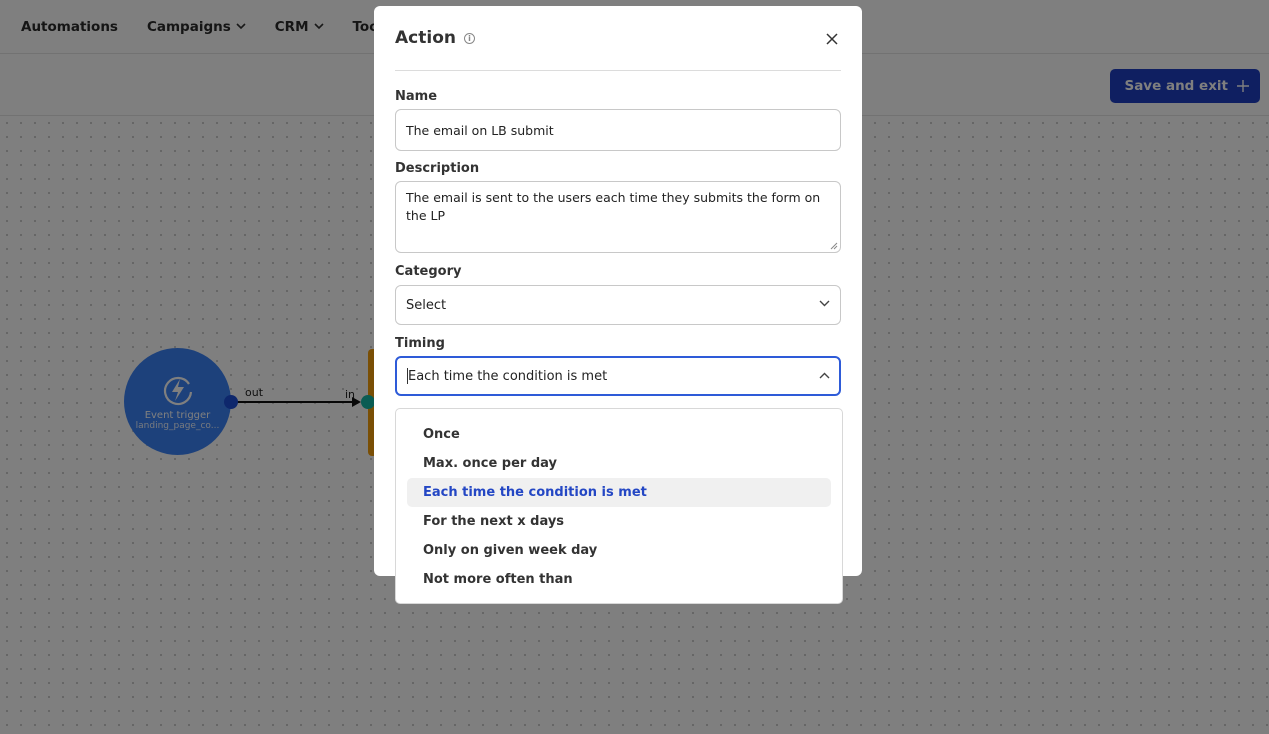 Image resolution: width=1269 pixels, height=734 pixels. What do you see at coordinates (619, 434) in the screenshot?
I see `timing-option-once: Once` at bounding box center [619, 434].